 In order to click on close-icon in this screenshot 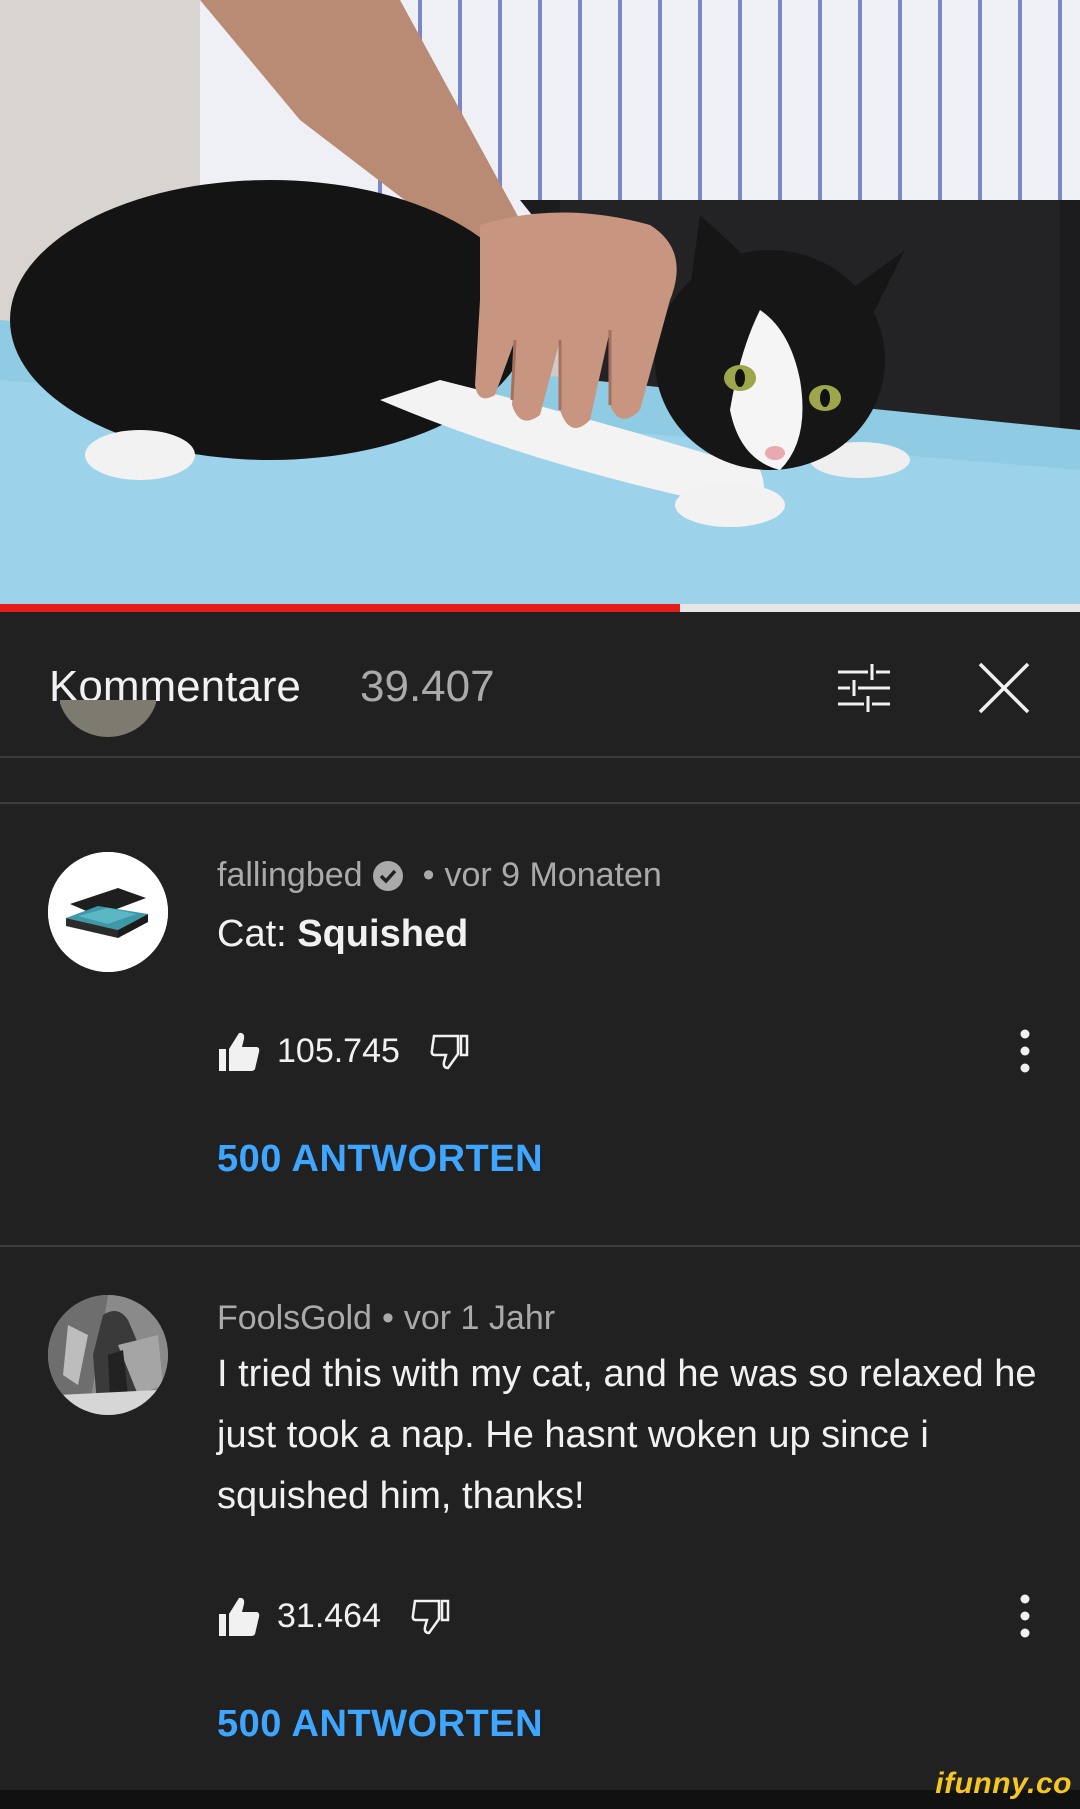, I will do `click(1004, 688)`.